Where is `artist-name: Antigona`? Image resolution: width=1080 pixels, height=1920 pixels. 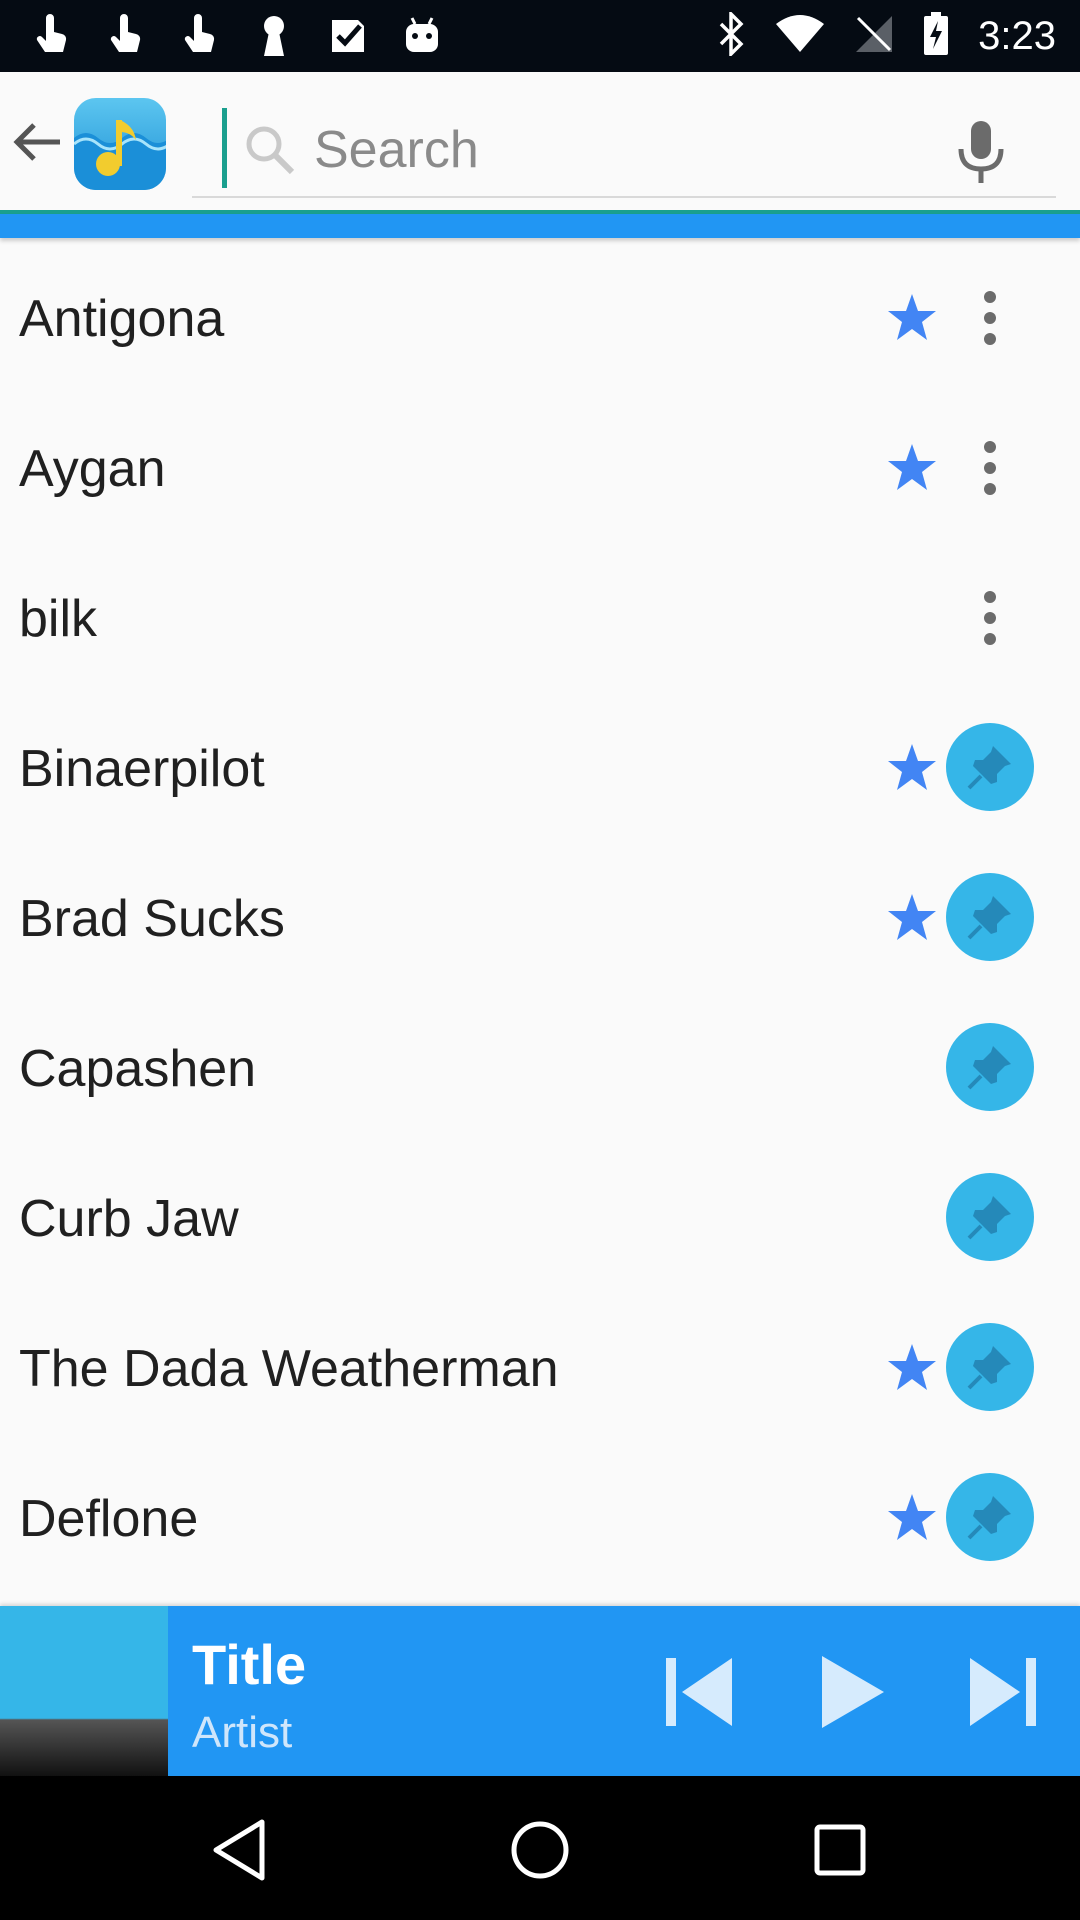
artist-name: Antigona is located at coordinates (122, 319).